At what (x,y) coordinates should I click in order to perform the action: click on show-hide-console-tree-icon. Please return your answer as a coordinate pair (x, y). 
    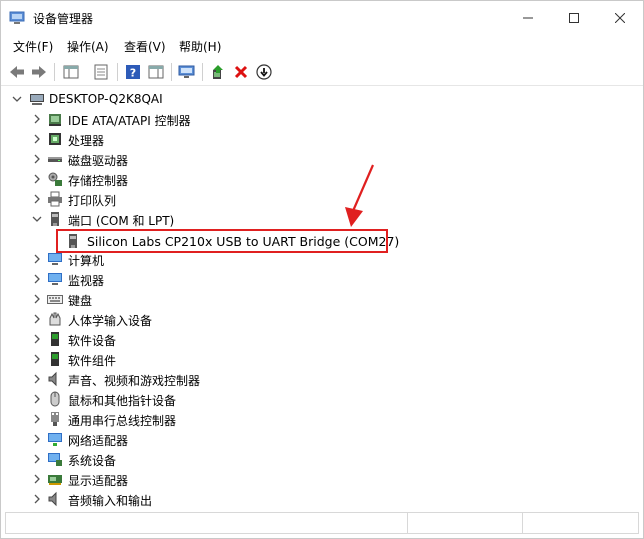
    Looking at the image, I should click on (71, 72).